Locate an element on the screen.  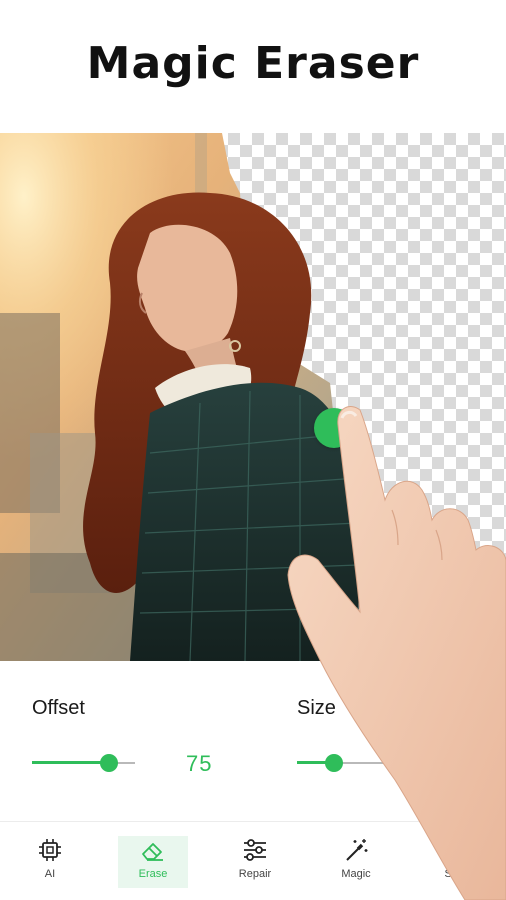
offset-slider-thumb is located at coordinates (109, 763).